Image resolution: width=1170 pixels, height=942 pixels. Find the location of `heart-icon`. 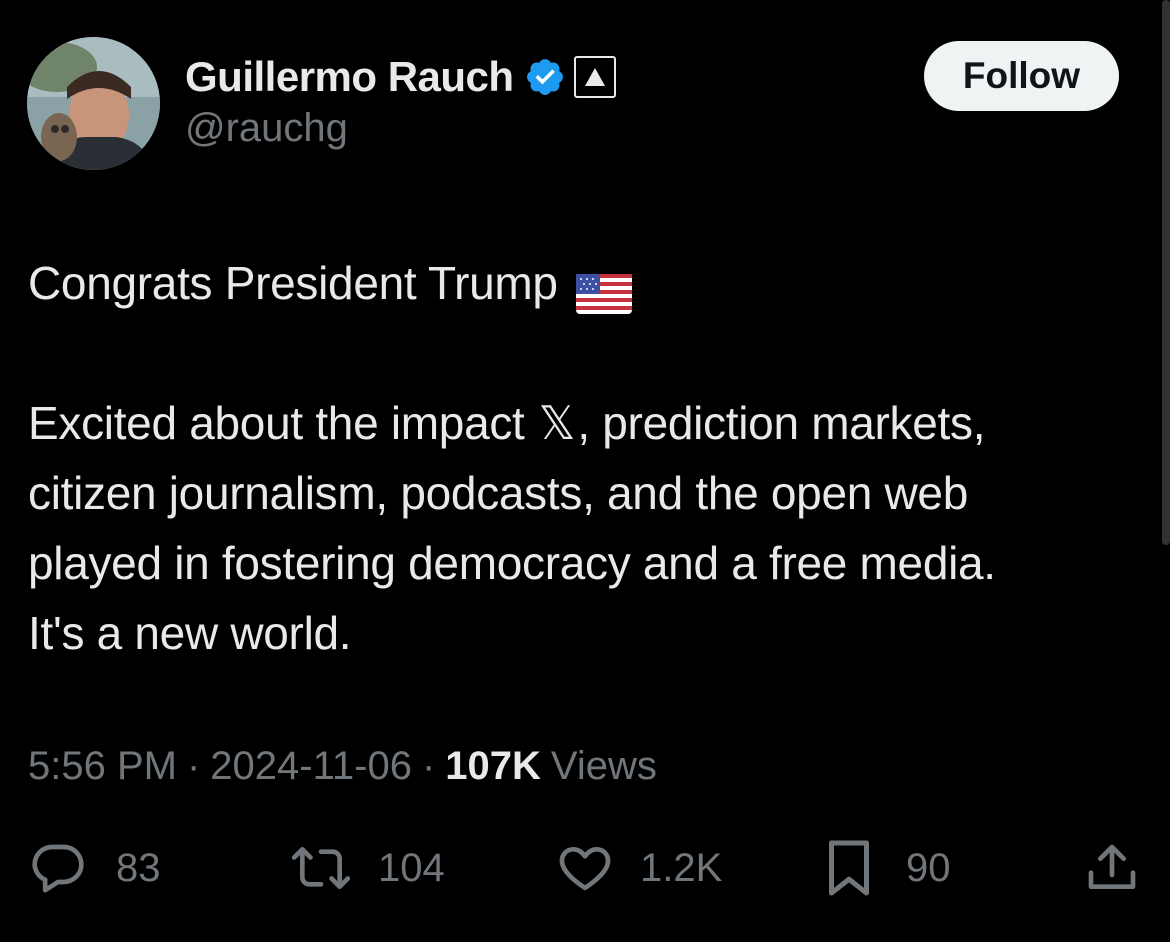

heart-icon is located at coordinates (585, 868).